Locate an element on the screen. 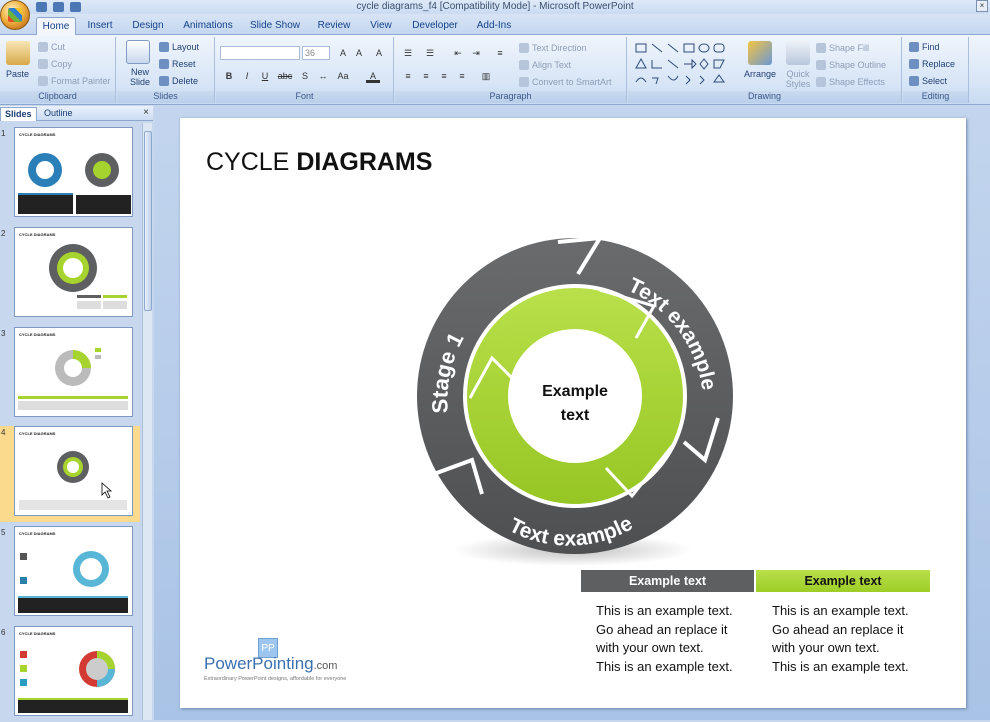 The width and height of the screenshot is (990, 722). shadow-button: S is located at coordinates (305, 76).